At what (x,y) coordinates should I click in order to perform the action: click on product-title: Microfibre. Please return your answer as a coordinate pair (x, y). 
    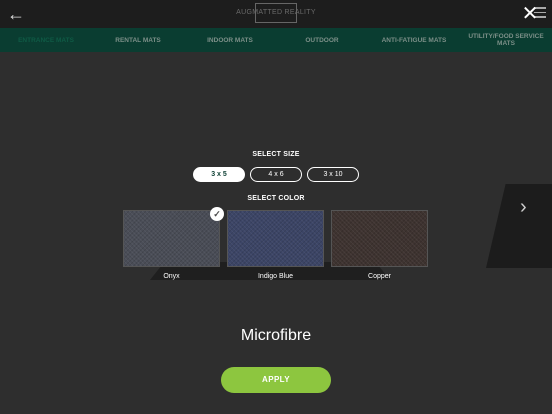
    Looking at the image, I should click on (276, 335).